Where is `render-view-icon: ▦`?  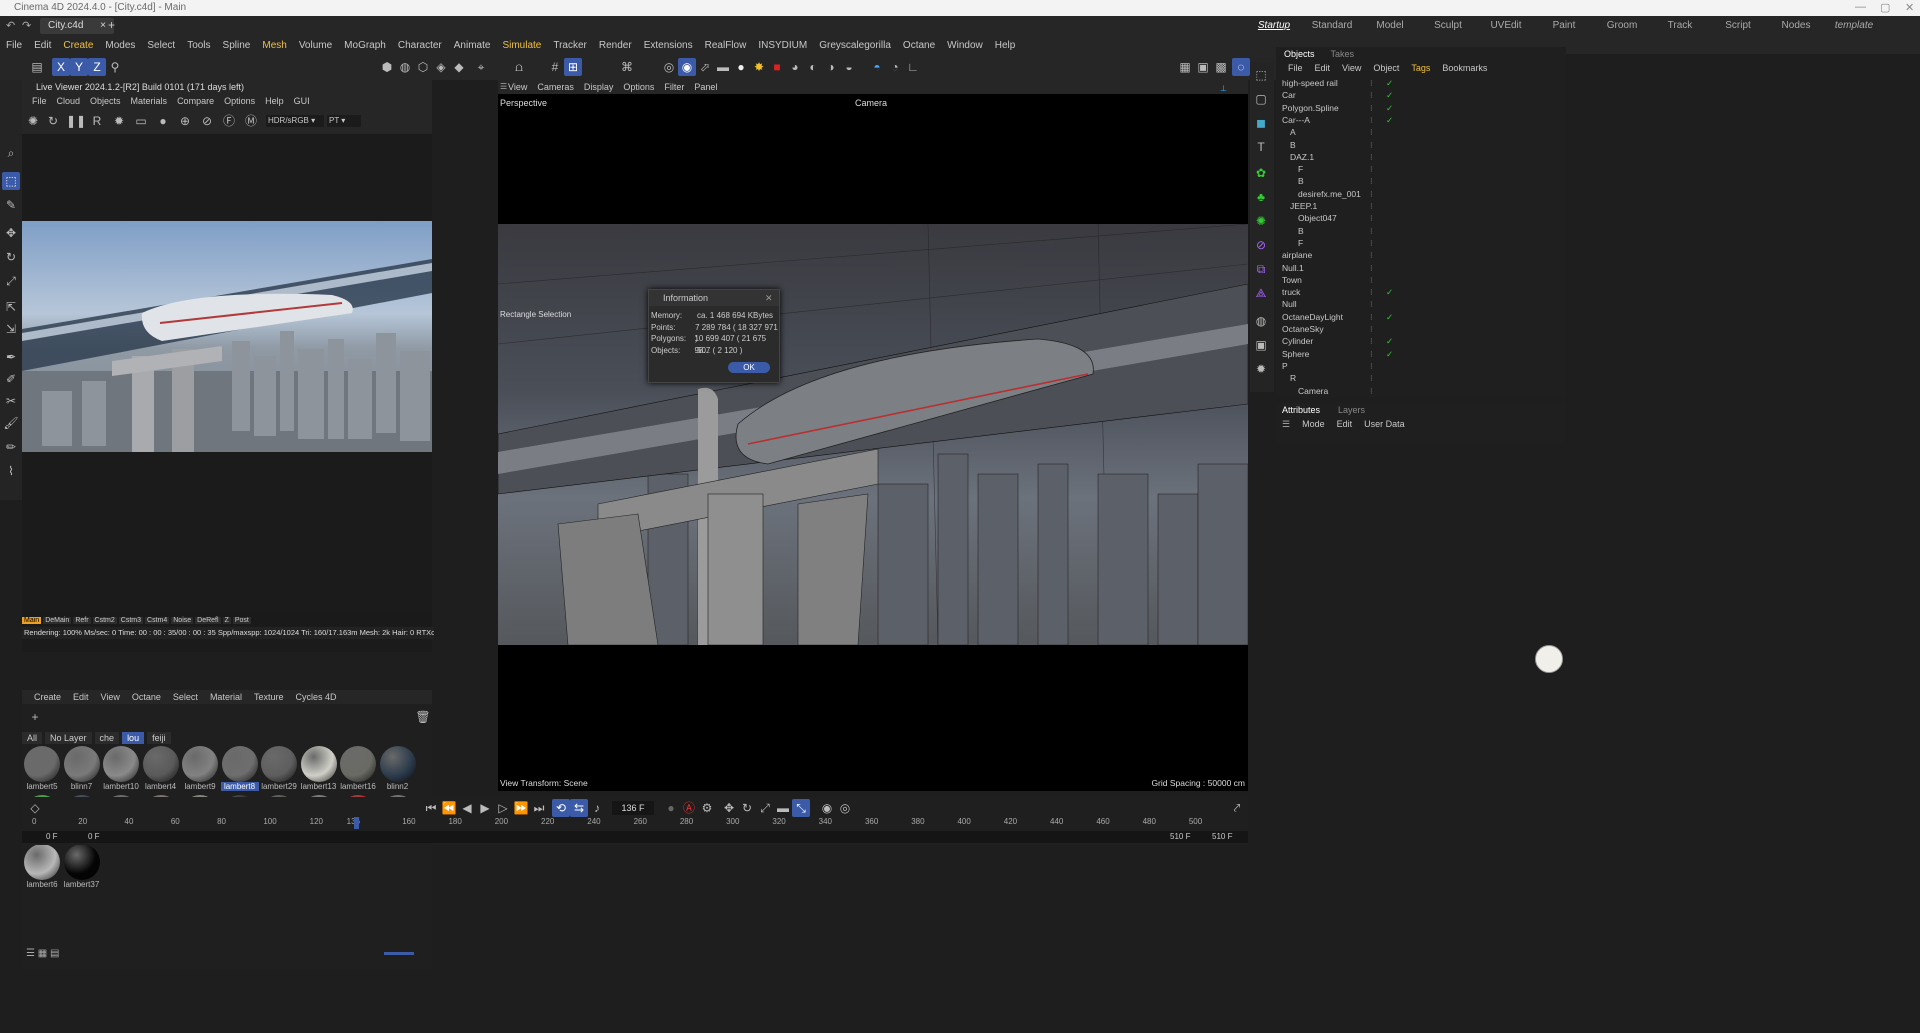 render-view-icon: ▦ is located at coordinates (1185, 67).